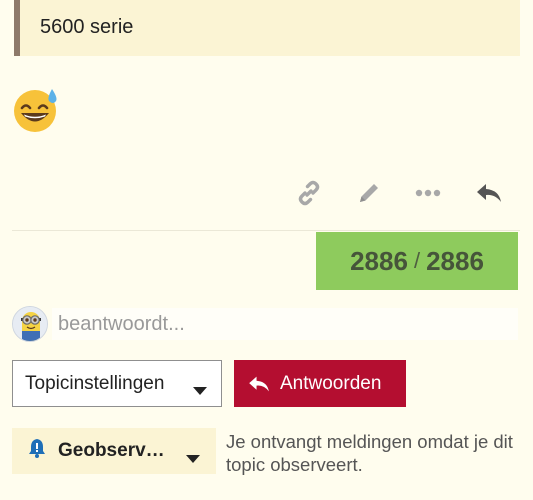 The image size is (533, 500). I want to click on ellipsis-icon, so click(428, 193).